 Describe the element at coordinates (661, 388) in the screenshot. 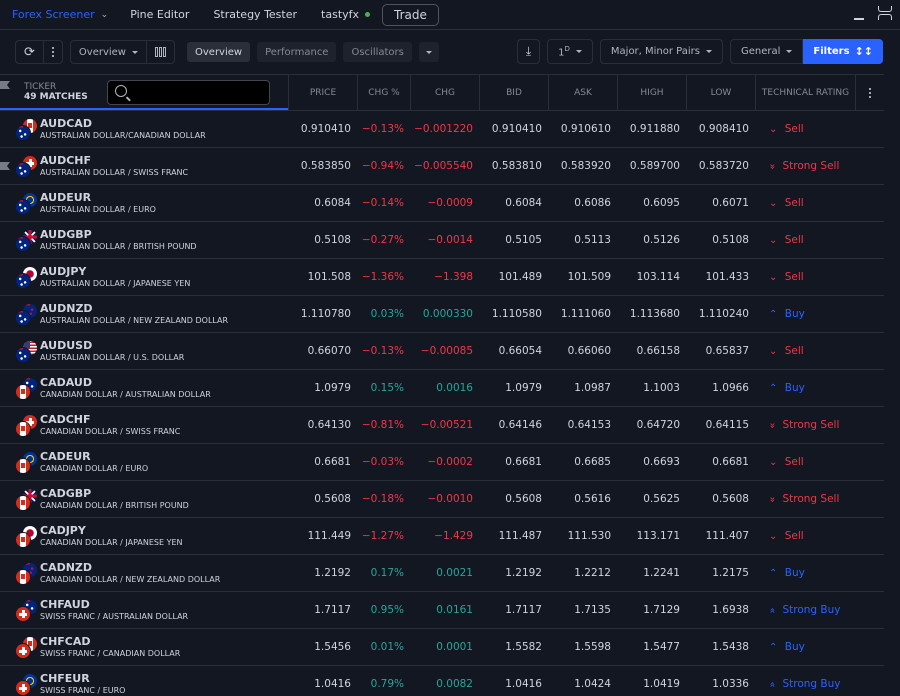

I see `high-cell: 1.1003` at that location.